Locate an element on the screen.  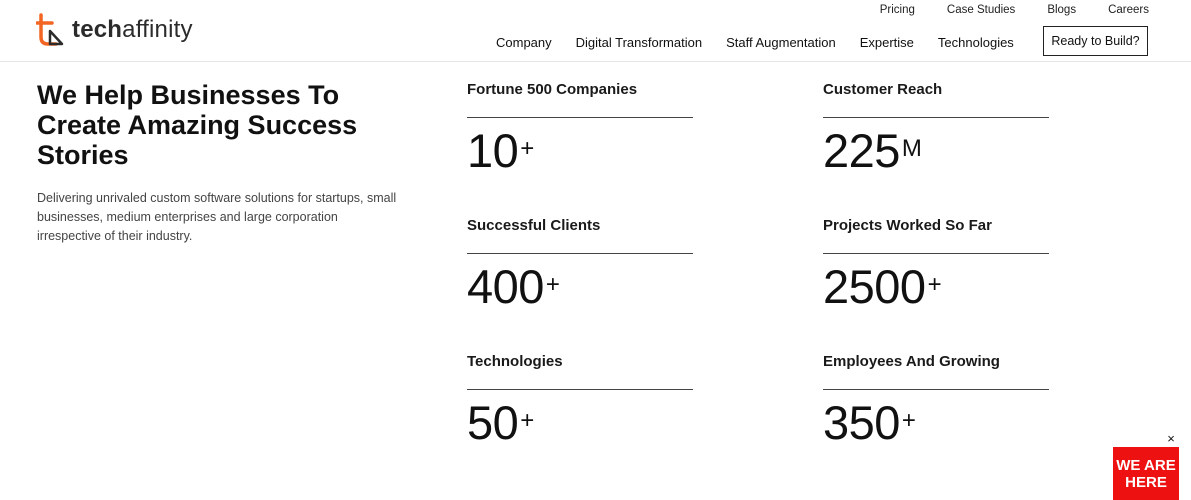
top-utility-nav: Pricing Case Studies Blogs Careers is located at coordinates (998, 10).